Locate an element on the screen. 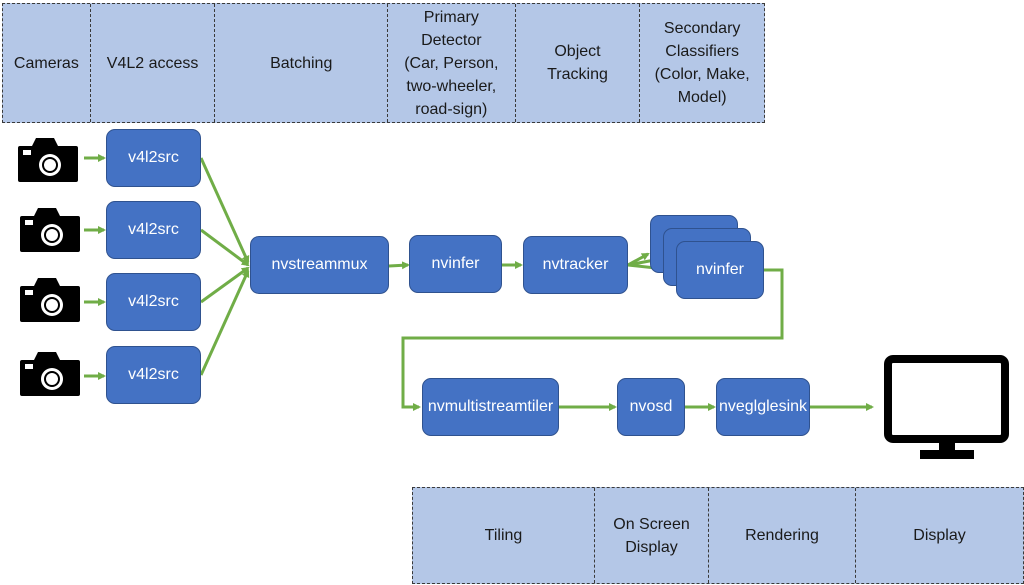 This screenshot has height=585, width=1024. v4l2src-node-2: v4l2src is located at coordinates (153, 230).